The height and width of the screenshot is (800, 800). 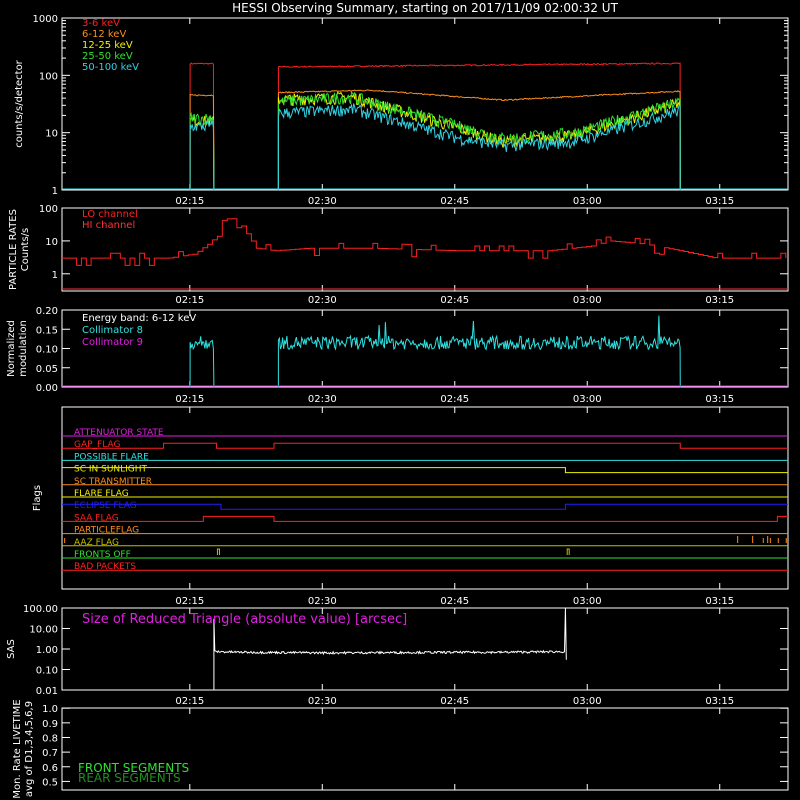 I want to click on y-tick-label: 0.15, so click(x=47, y=330).